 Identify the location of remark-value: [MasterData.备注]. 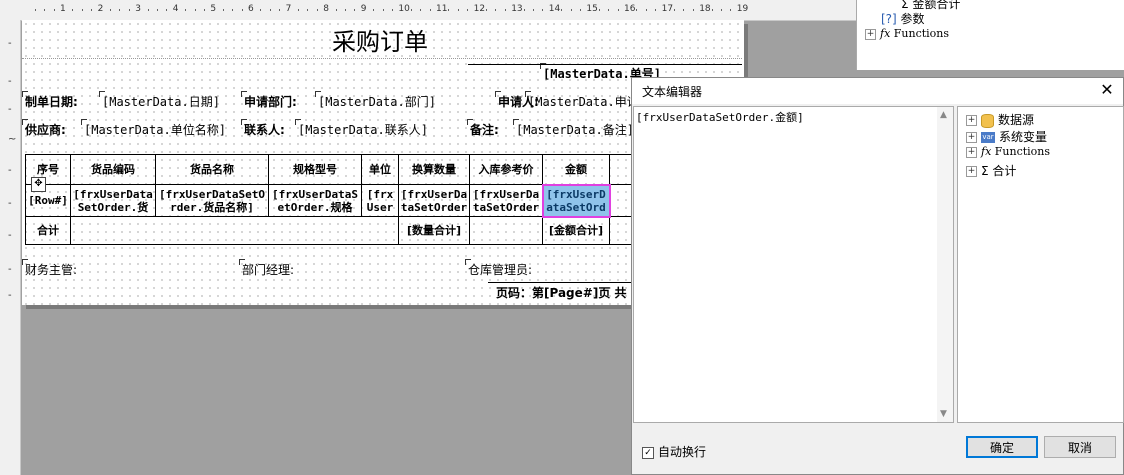
(573, 128).